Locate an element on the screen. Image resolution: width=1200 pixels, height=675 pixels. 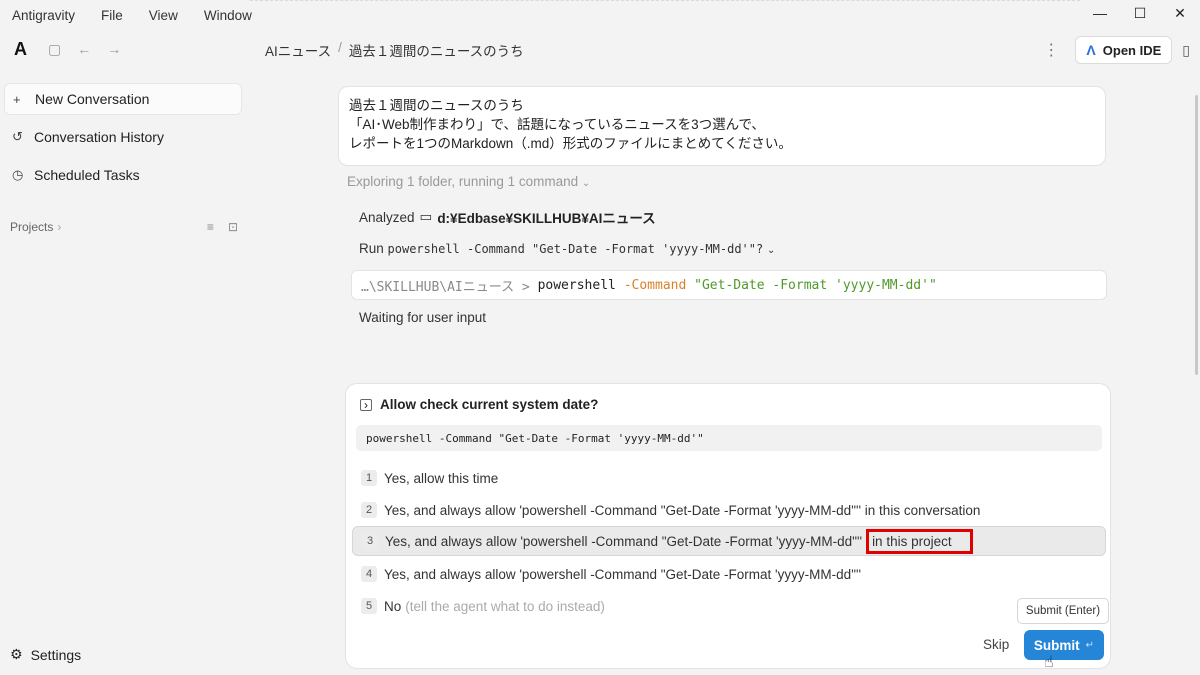
gear-icon: ⚙ is located at coordinates (16, 654).